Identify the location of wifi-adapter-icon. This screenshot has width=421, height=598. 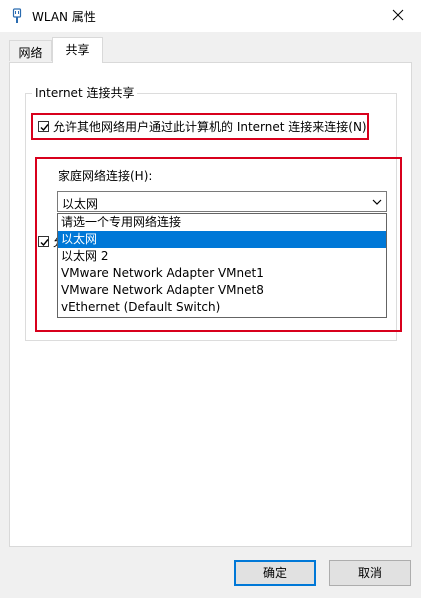
(17, 16).